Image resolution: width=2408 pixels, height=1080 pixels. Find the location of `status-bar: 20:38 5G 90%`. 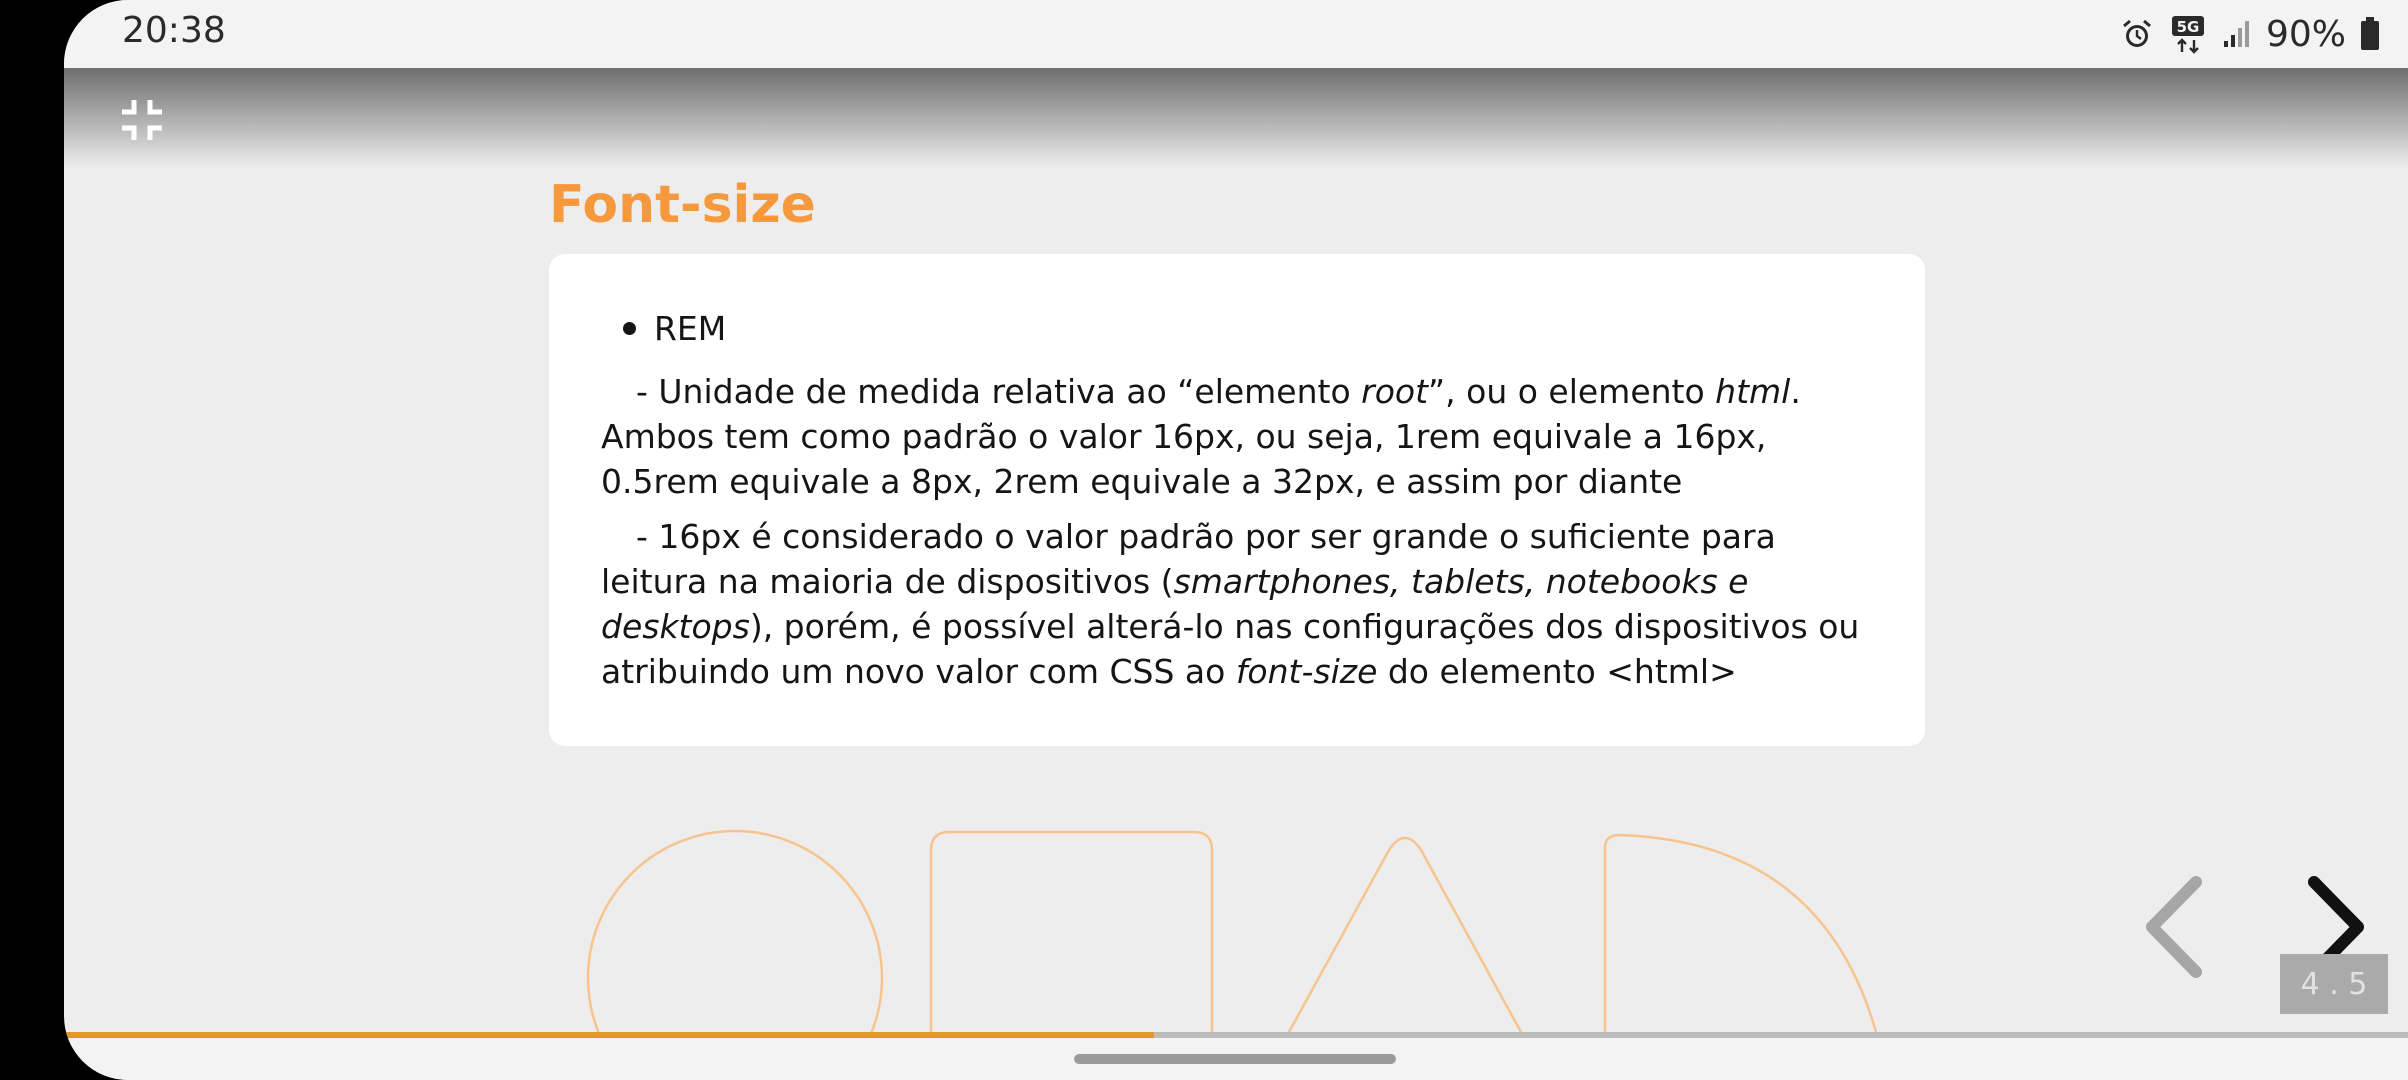

status-bar: 20:38 5G 90% is located at coordinates (1236, 34).